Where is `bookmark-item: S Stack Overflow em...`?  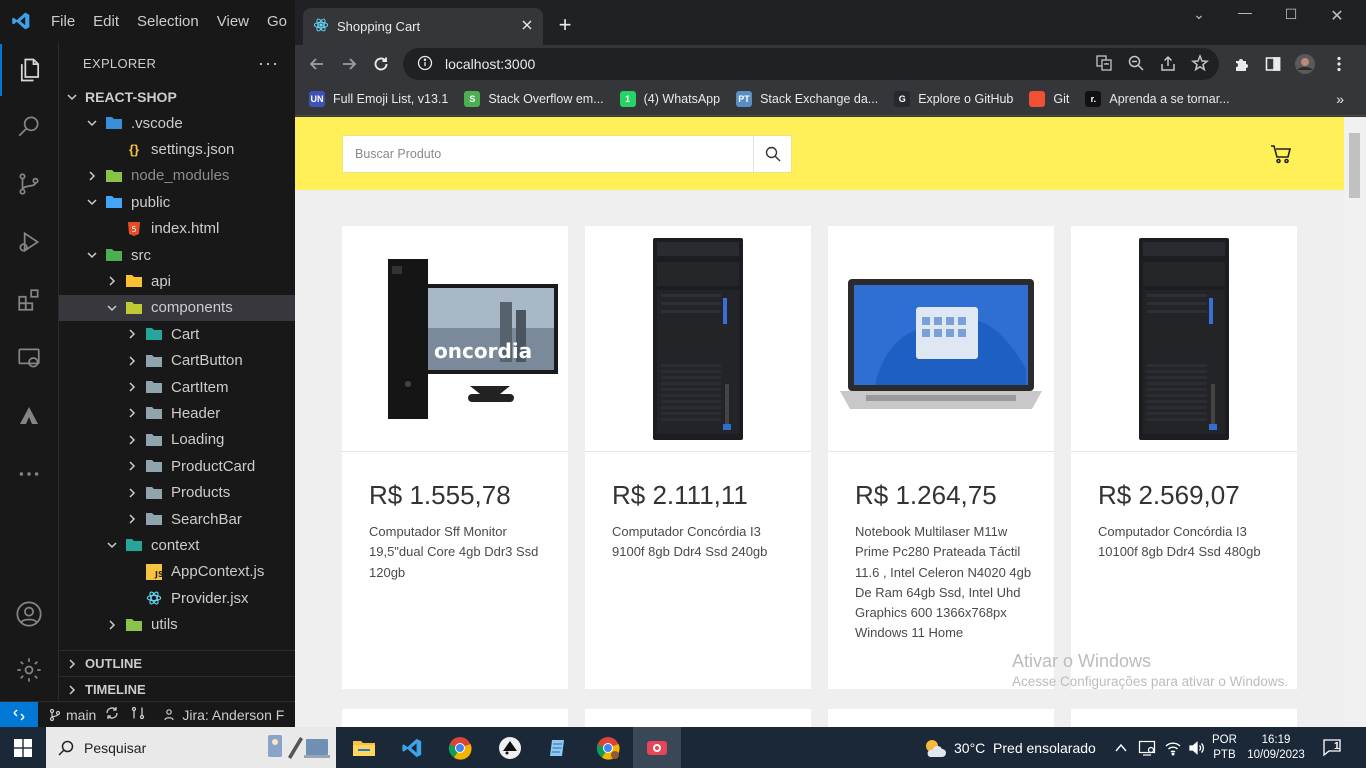
bookmark-item: S Stack Overflow em... is located at coordinates (534, 99).